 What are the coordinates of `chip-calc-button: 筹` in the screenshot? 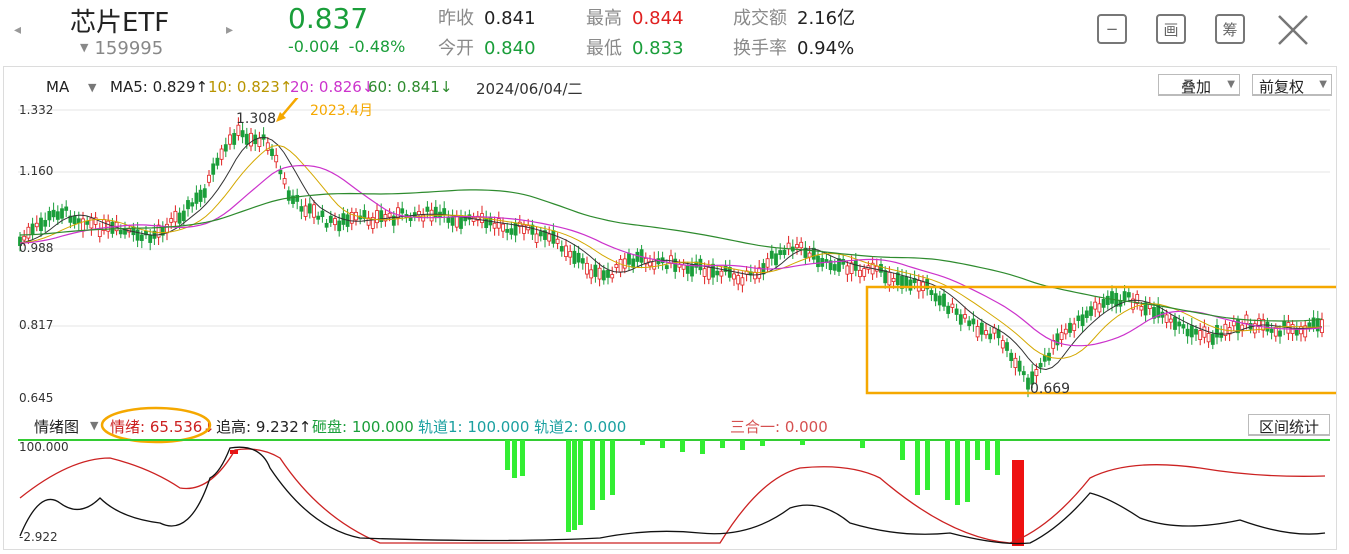 It's located at (1230, 29).